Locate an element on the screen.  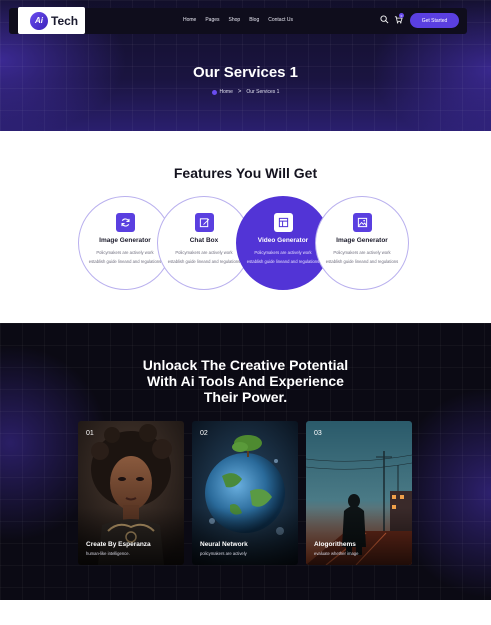
card-subtitle: human-like intelligence. is located at coordinates (108, 553).